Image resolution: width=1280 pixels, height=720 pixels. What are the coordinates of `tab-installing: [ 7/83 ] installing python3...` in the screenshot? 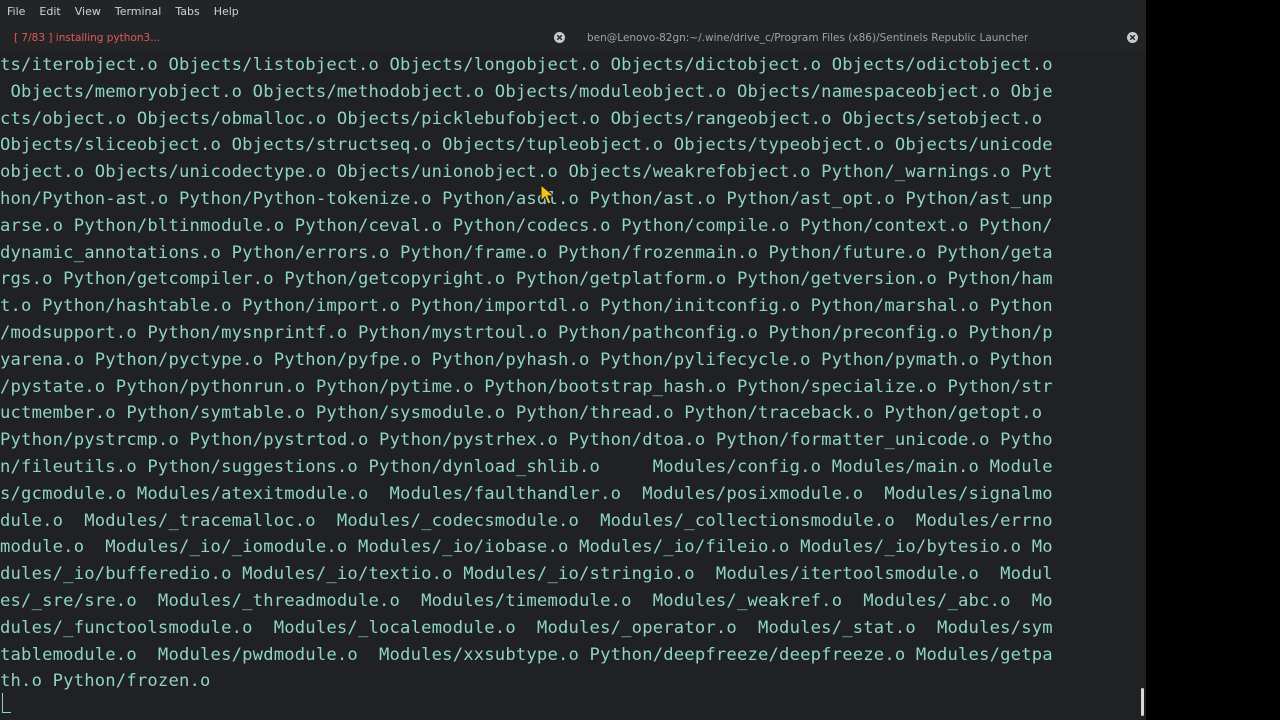 It's located at (286, 38).